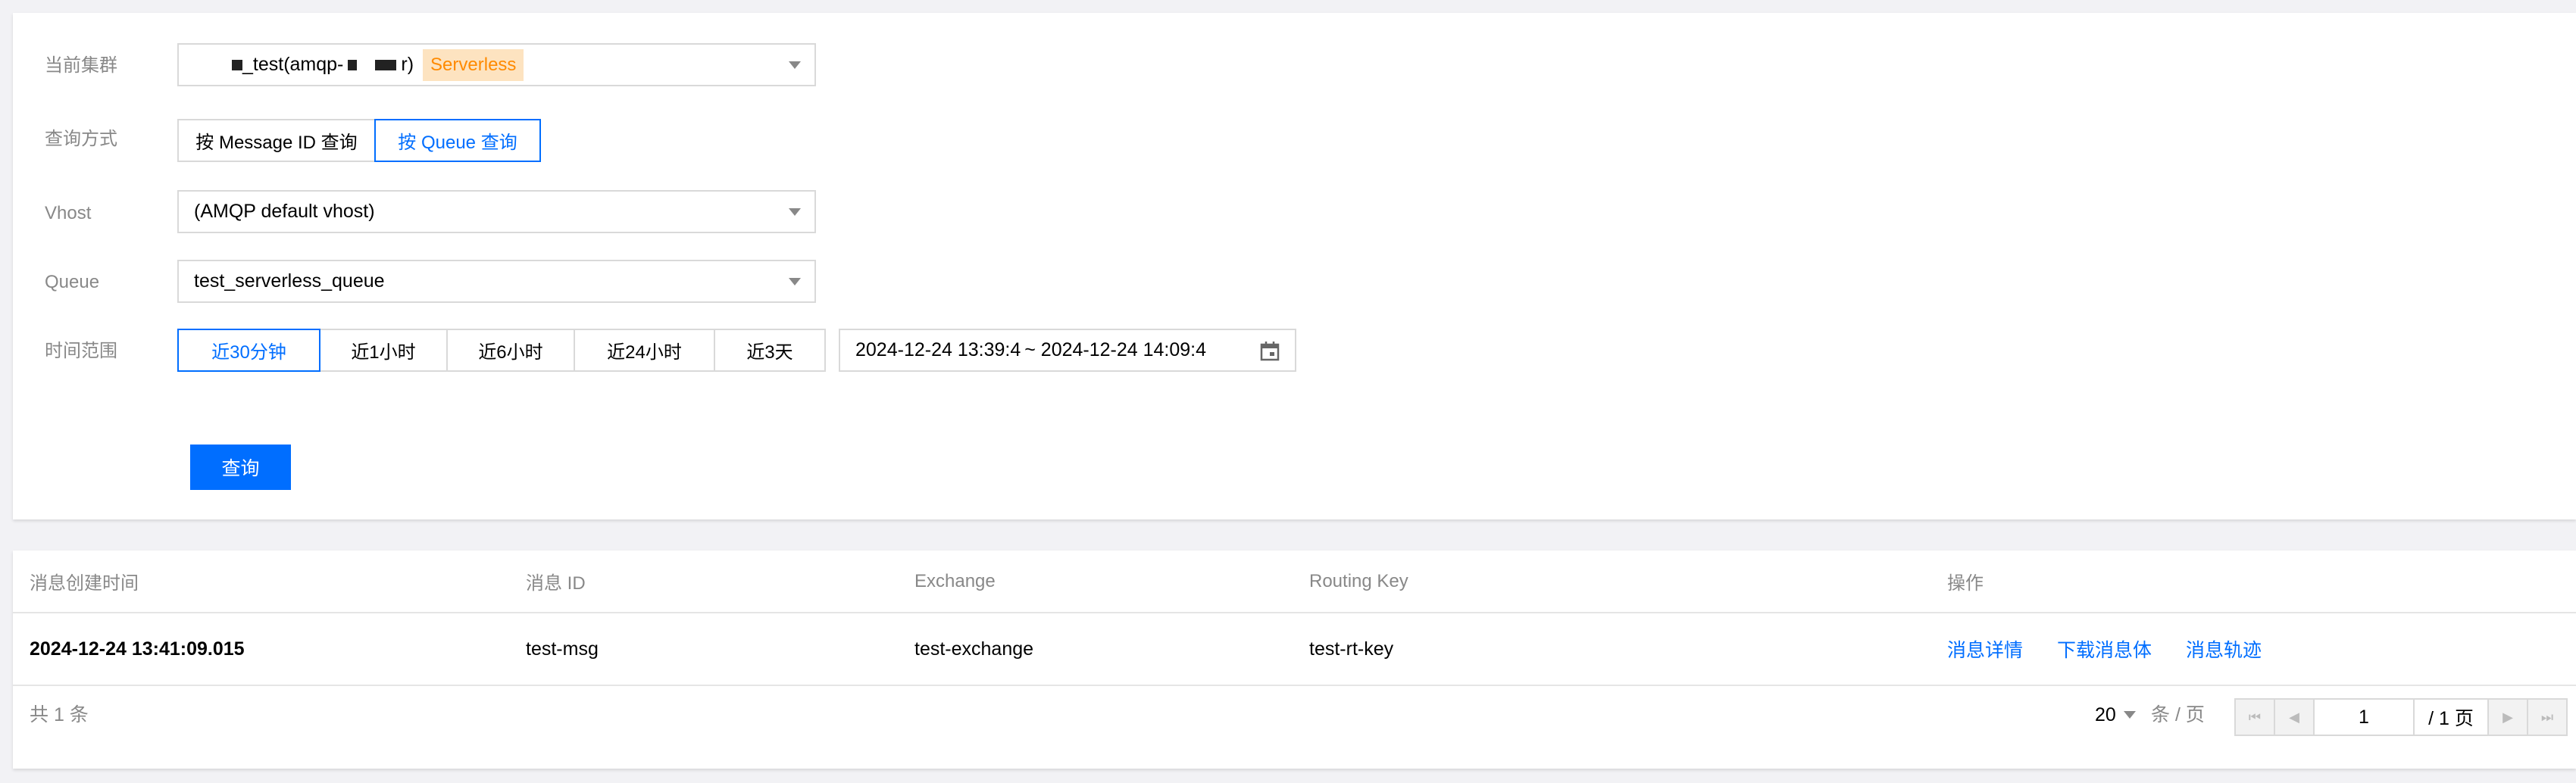 The image size is (2576, 783). I want to click on page-total: / 1 页, so click(2452, 717).